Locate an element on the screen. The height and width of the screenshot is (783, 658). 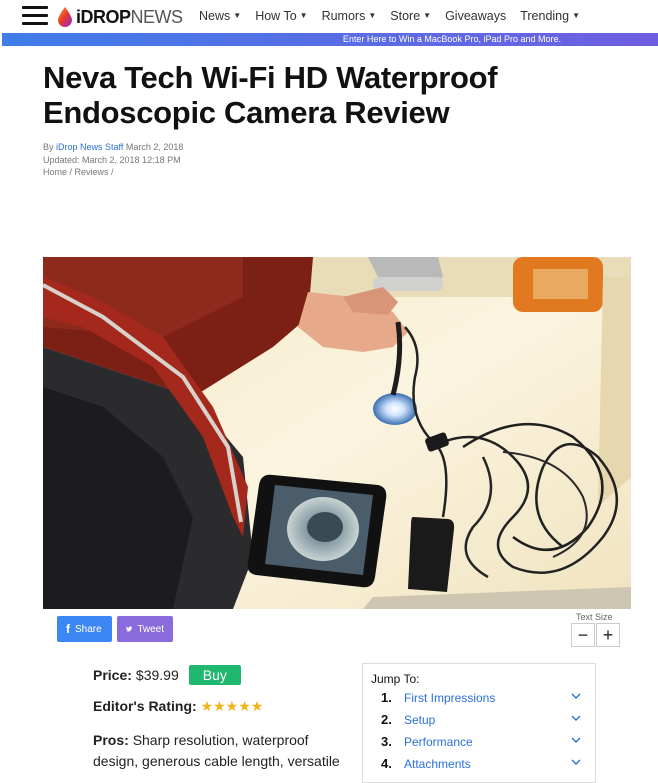
nav-rumors: Rumors ▼ is located at coordinates (349, 16).